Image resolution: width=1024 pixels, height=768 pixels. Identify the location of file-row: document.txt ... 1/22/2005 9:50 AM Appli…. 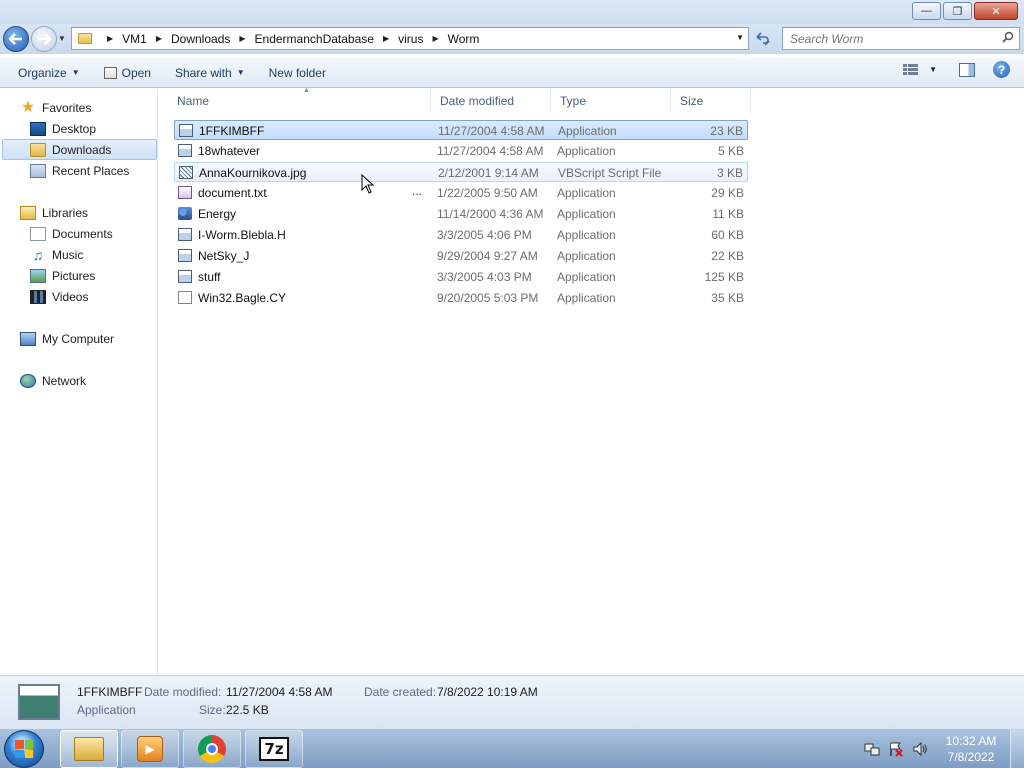
(461, 193).